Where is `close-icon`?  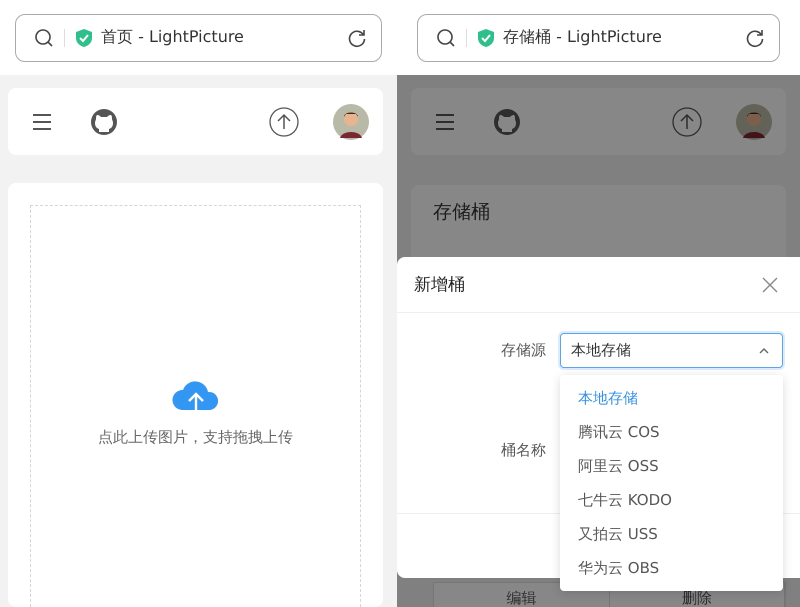 close-icon is located at coordinates (770, 284).